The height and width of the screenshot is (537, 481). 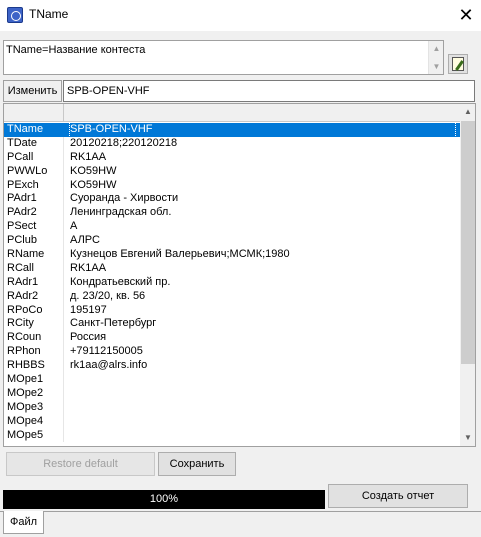 What do you see at coordinates (108, 295) in the screenshot?
I see `row-value: д. 23/20, кв. 56` at bounding box center [108, 295].